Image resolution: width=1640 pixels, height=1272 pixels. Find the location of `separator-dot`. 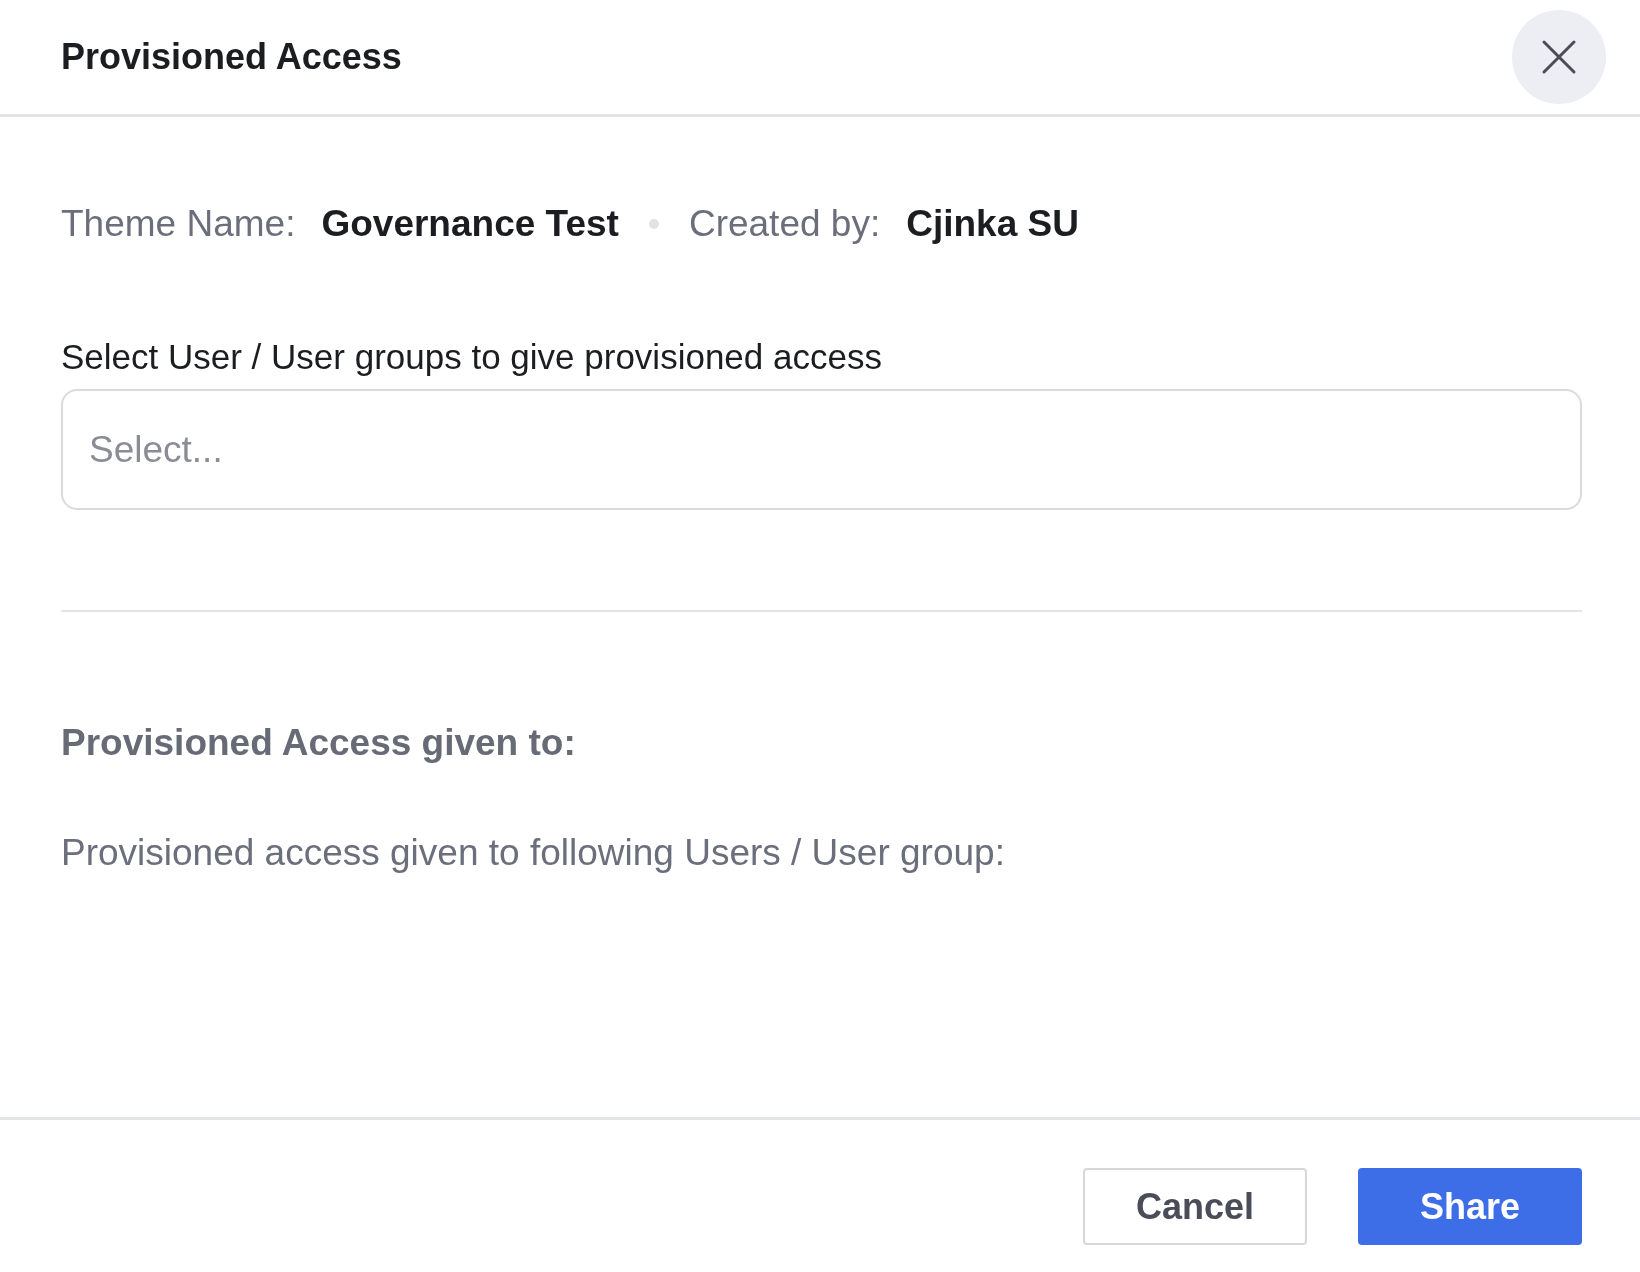

separator-dot is located at coordinates (653, 224).